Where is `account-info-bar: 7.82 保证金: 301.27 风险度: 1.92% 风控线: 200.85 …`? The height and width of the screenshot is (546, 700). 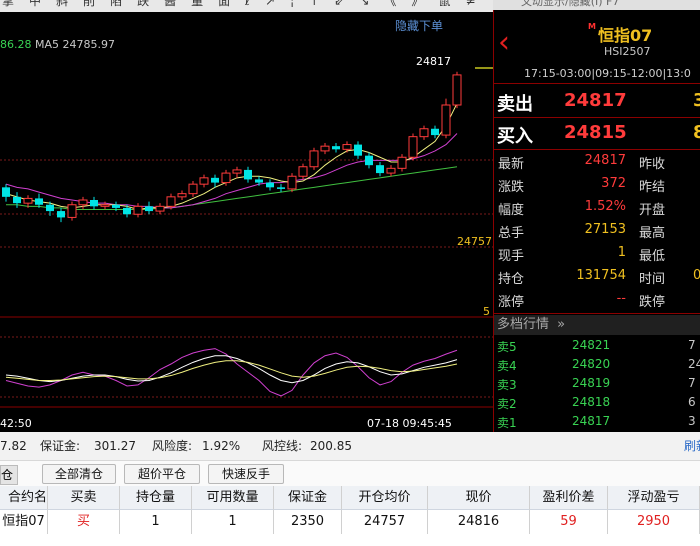 account-info-bar: 7.82 保证金: 301.27 风险度: 1.92% 风控线: 200.85 … is located at coordinates (350, 446).